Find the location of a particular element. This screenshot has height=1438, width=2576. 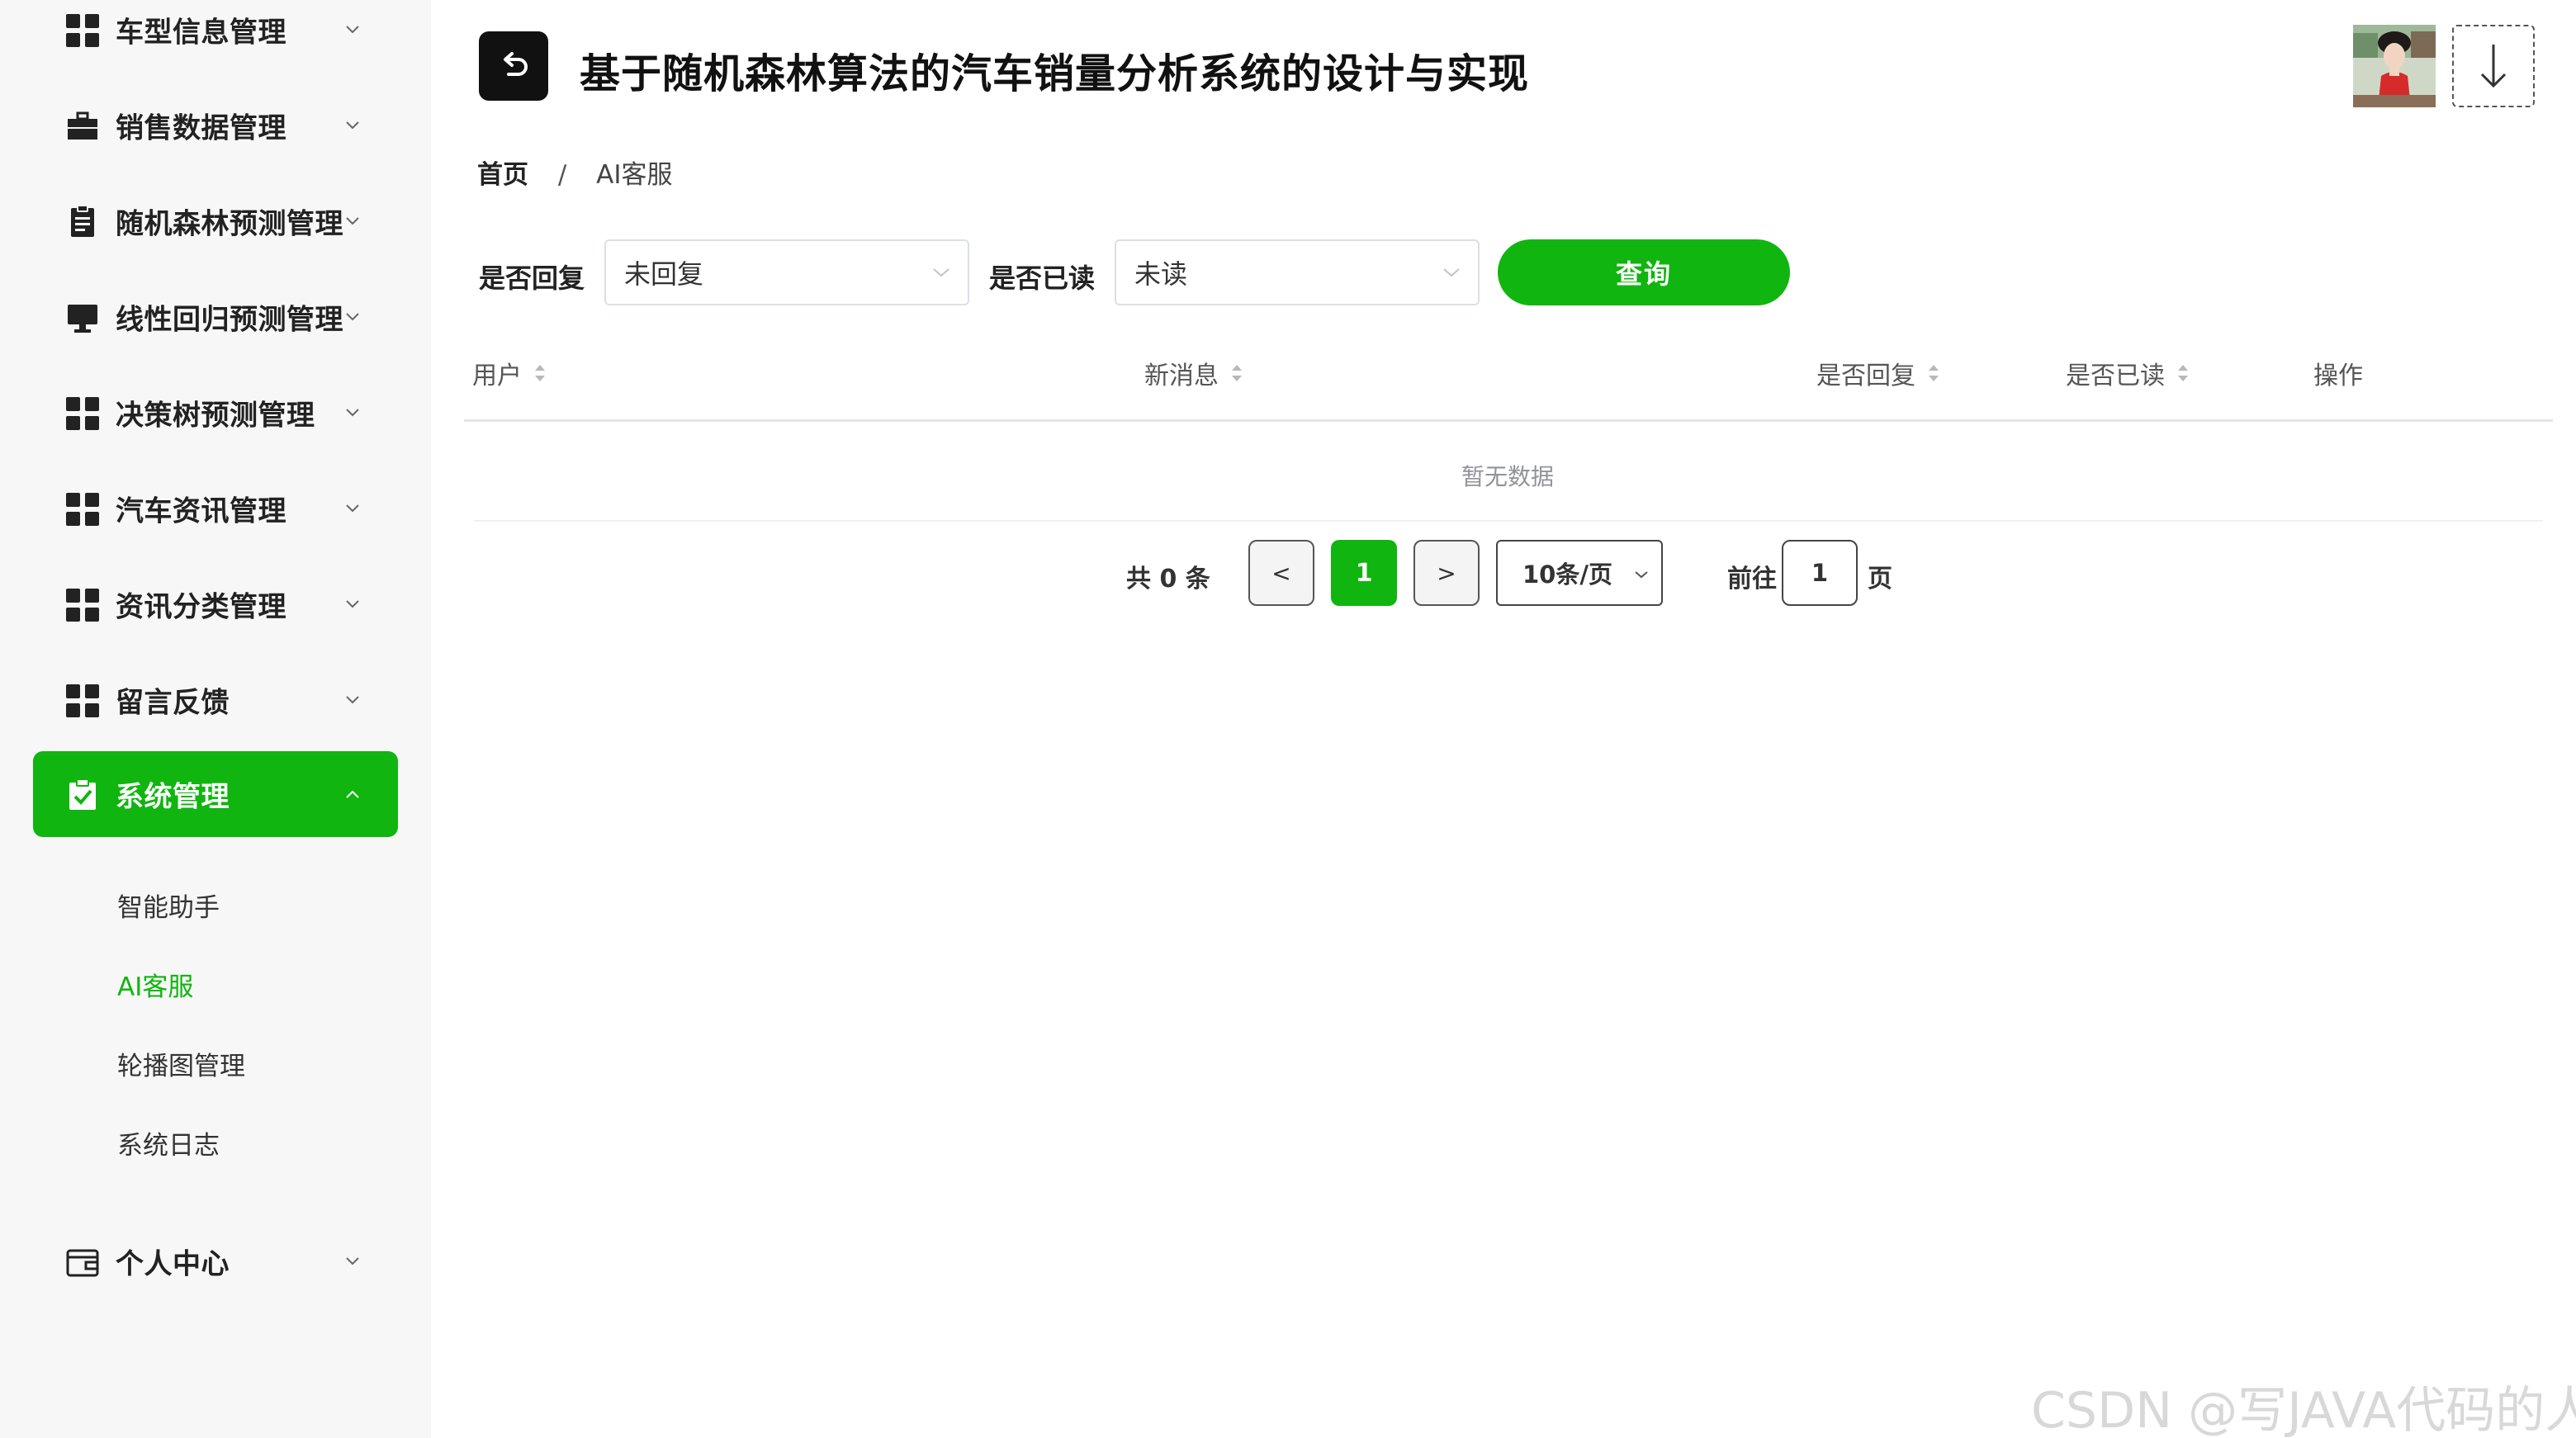

page-size-select: 10条/页 is located at coordinates (1579, 573).